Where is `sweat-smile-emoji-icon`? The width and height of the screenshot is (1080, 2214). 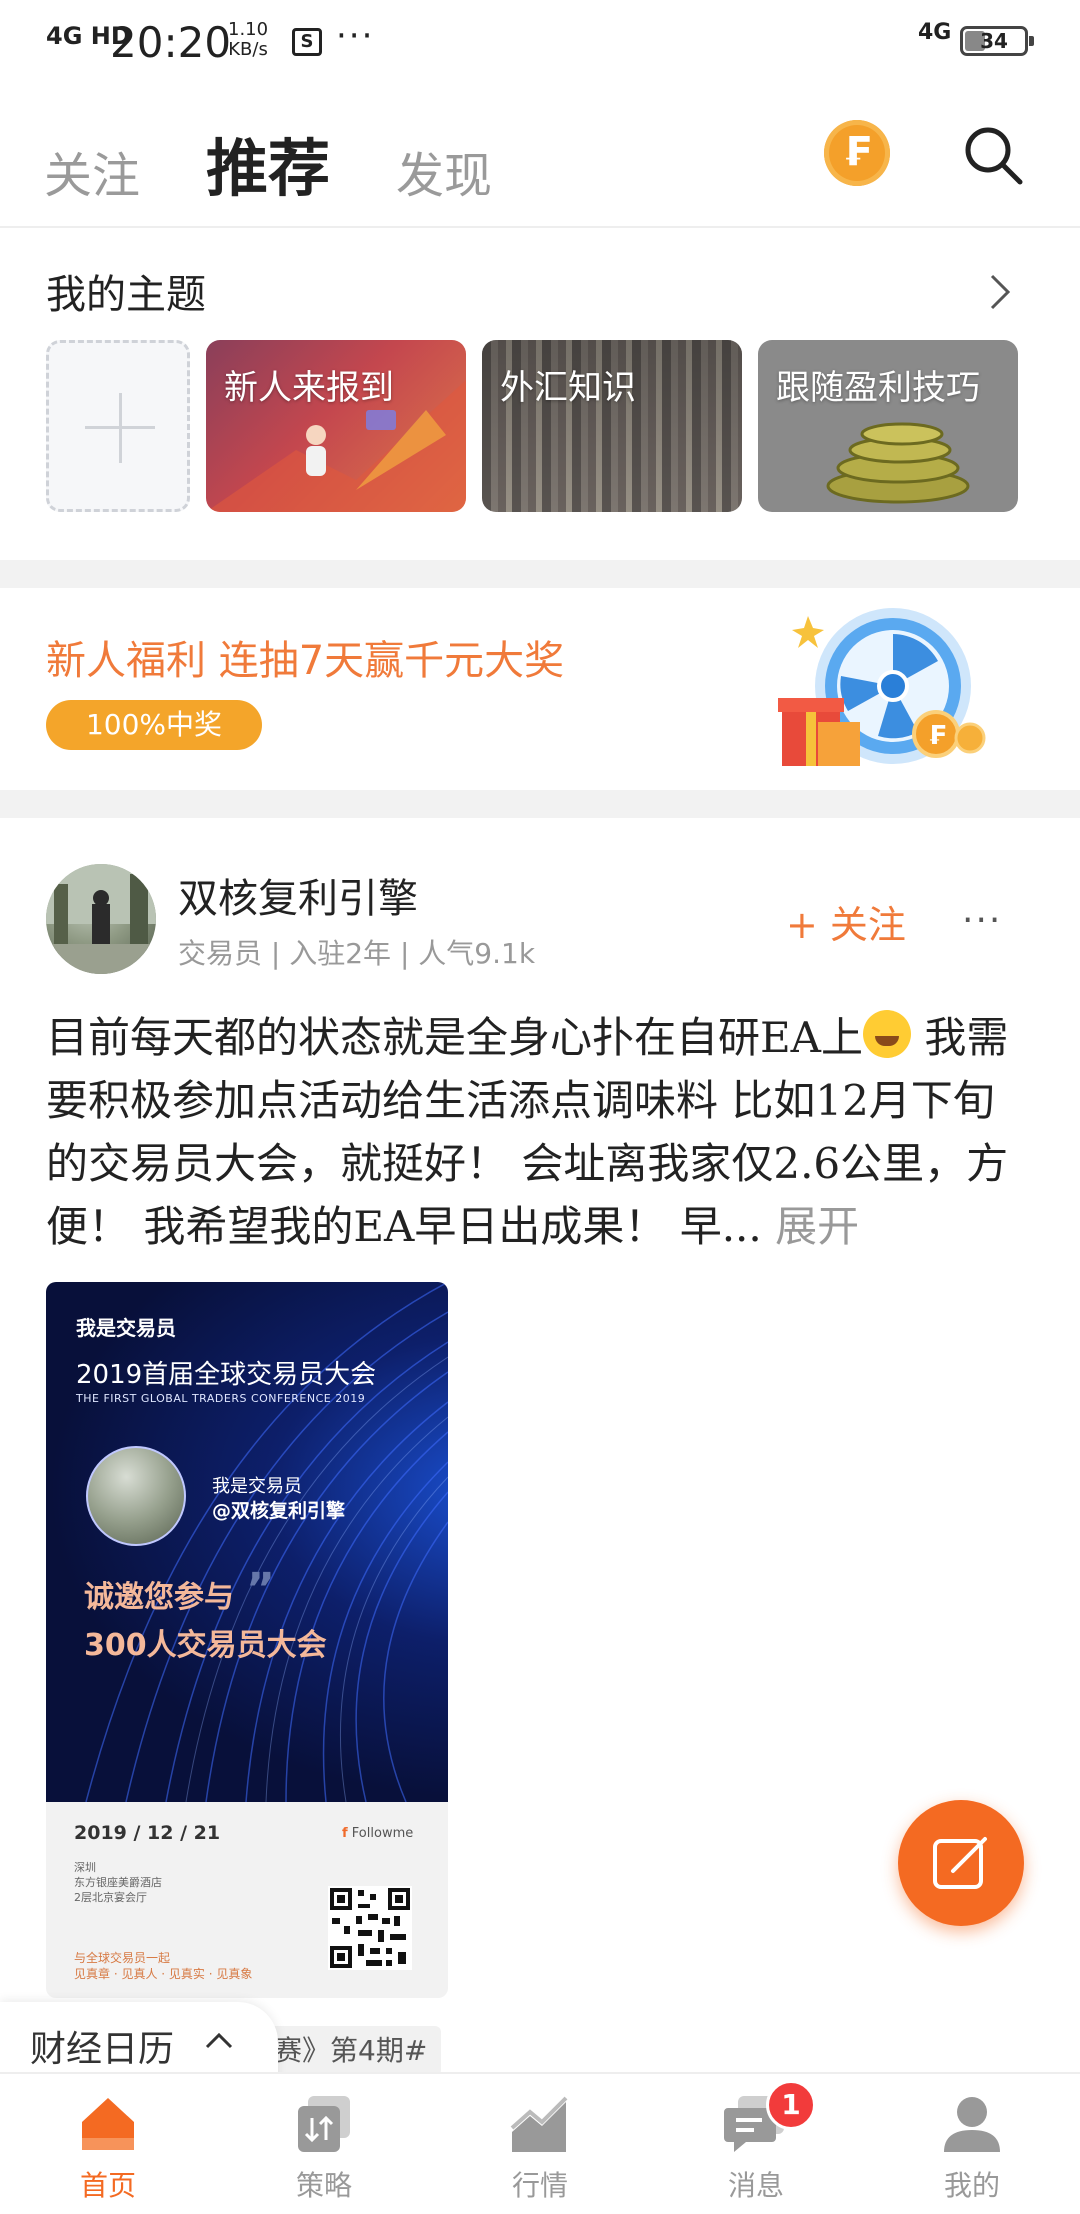
sweat-smile-emoji-icon is located at coordinates (887, 1034).